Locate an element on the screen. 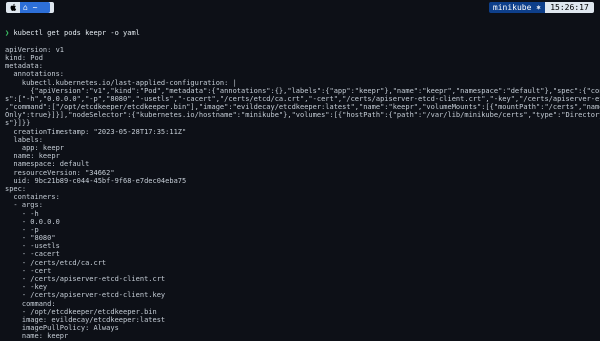 This screenshot has height=341, width=600. command-text: kubectl get pods keepr -o yaml is located at coordinates (76, 33).